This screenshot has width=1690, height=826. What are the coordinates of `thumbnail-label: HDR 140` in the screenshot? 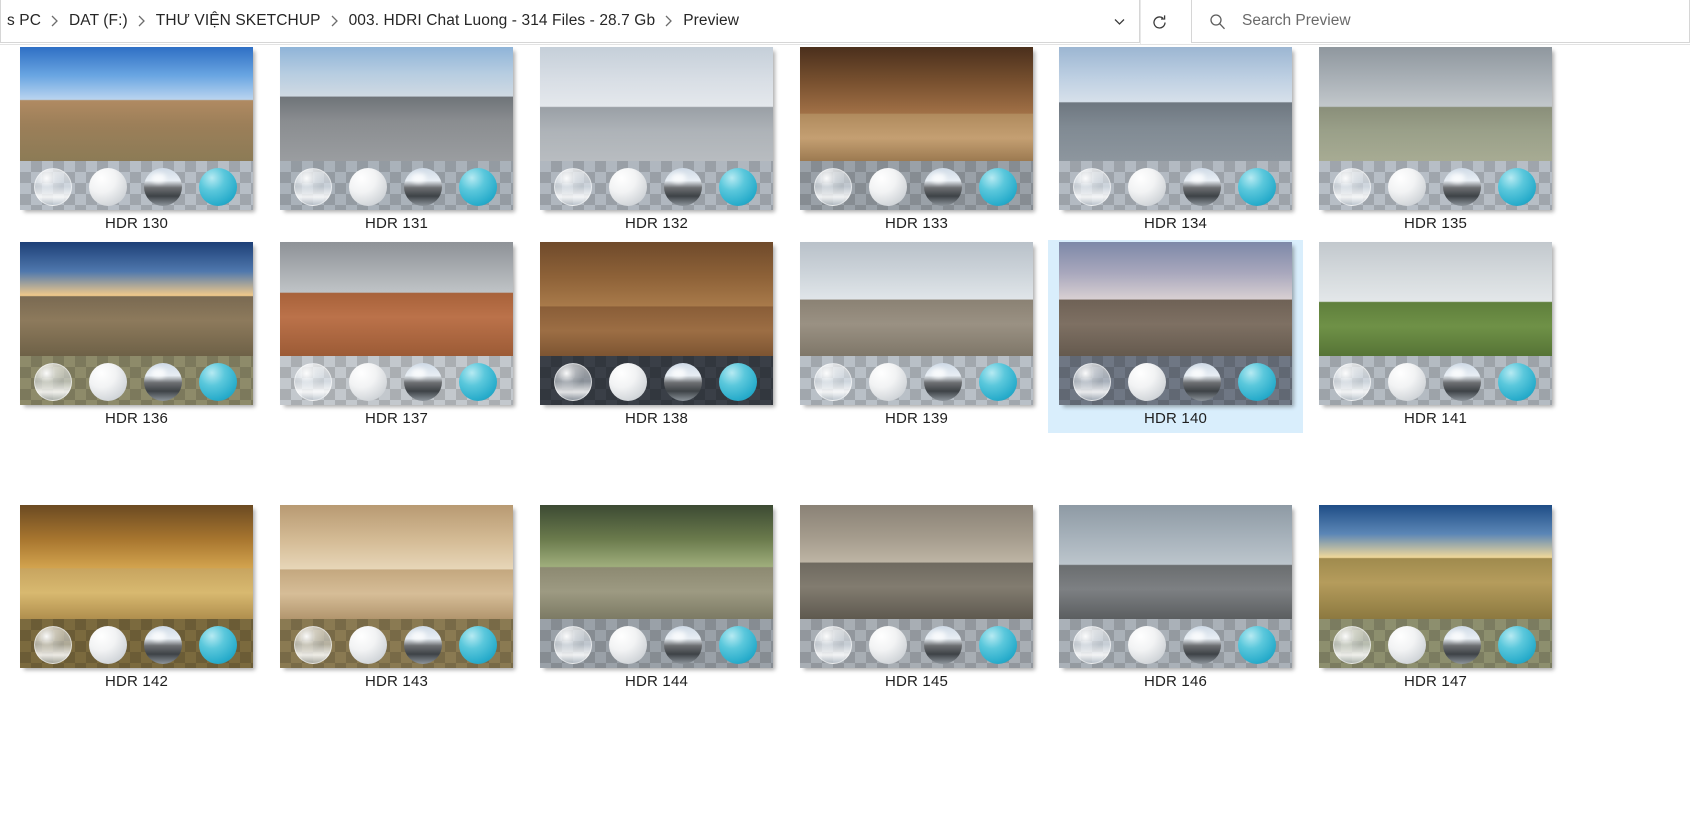 It's located at (1175, 418).